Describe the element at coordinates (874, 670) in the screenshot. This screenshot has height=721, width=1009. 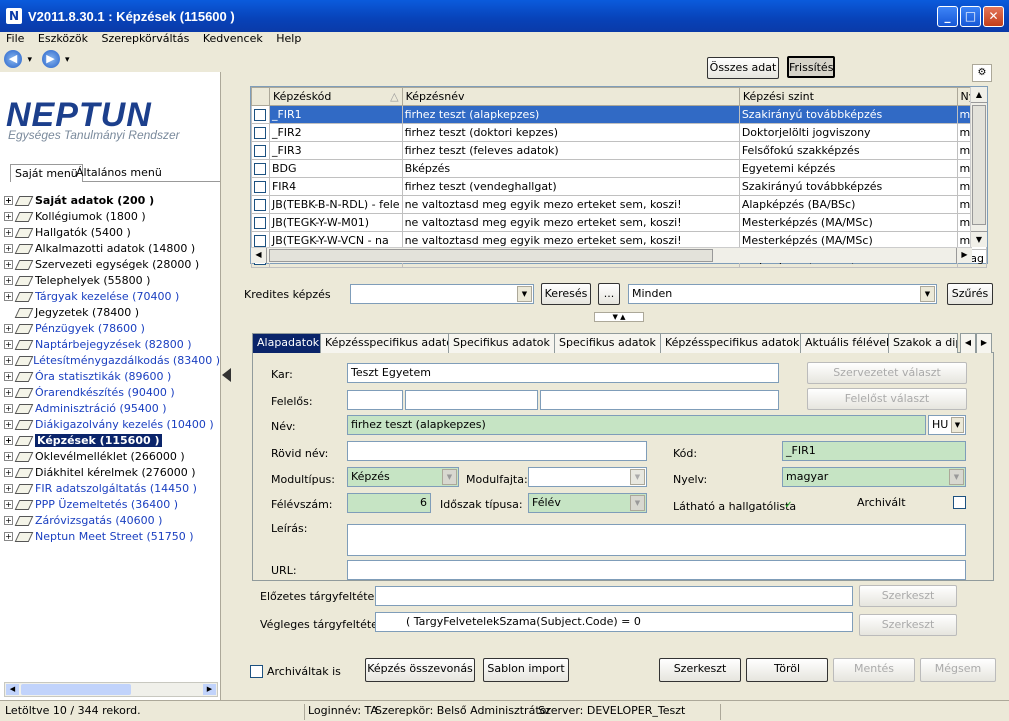
I see `mentes-button: Mentés` at that location.